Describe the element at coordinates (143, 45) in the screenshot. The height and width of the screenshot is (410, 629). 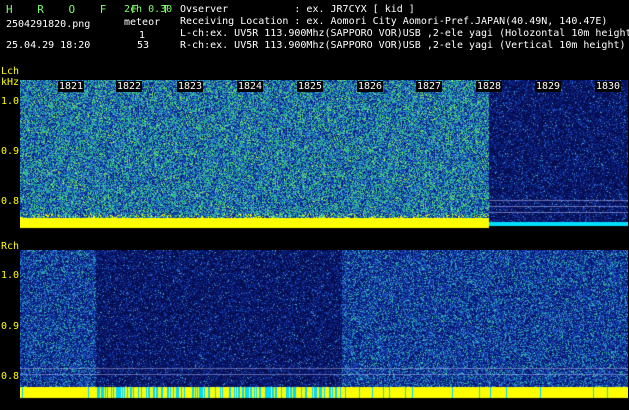
I see `meteor-count-rch: 53` at that location.